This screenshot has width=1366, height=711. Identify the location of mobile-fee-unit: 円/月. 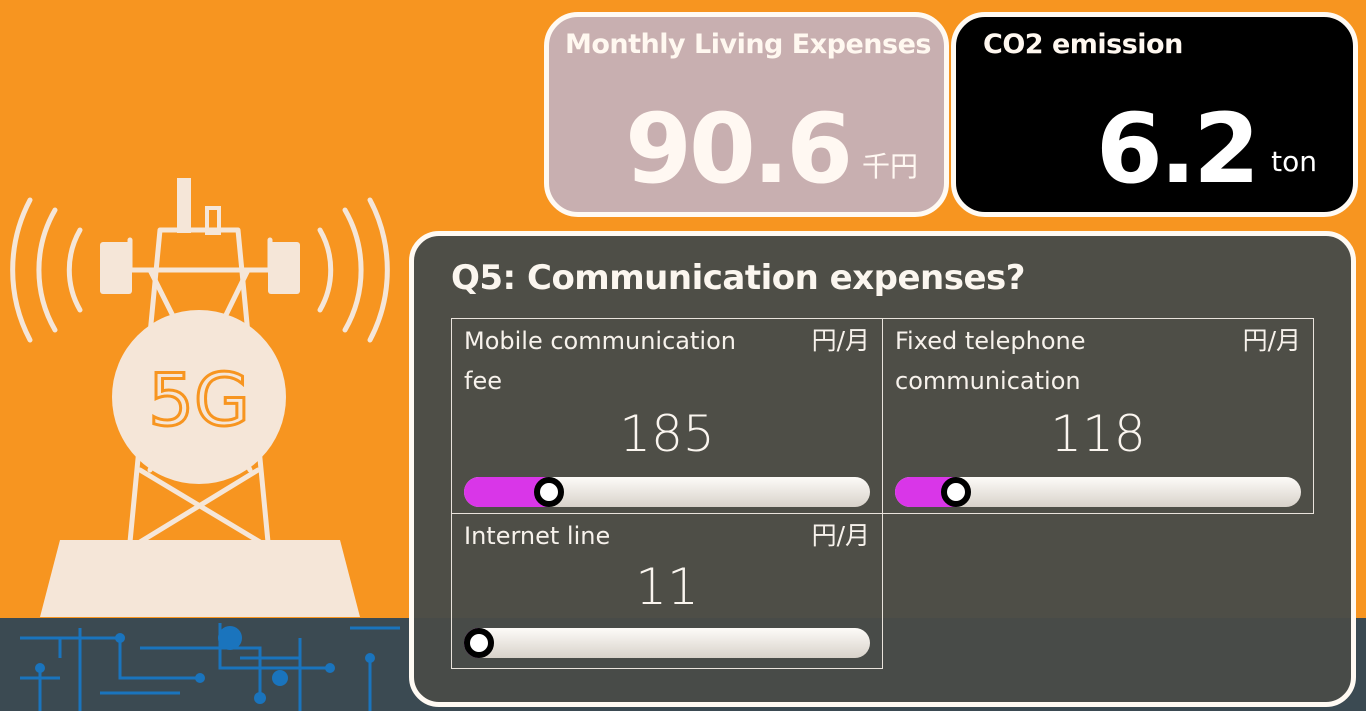
(840, 340).